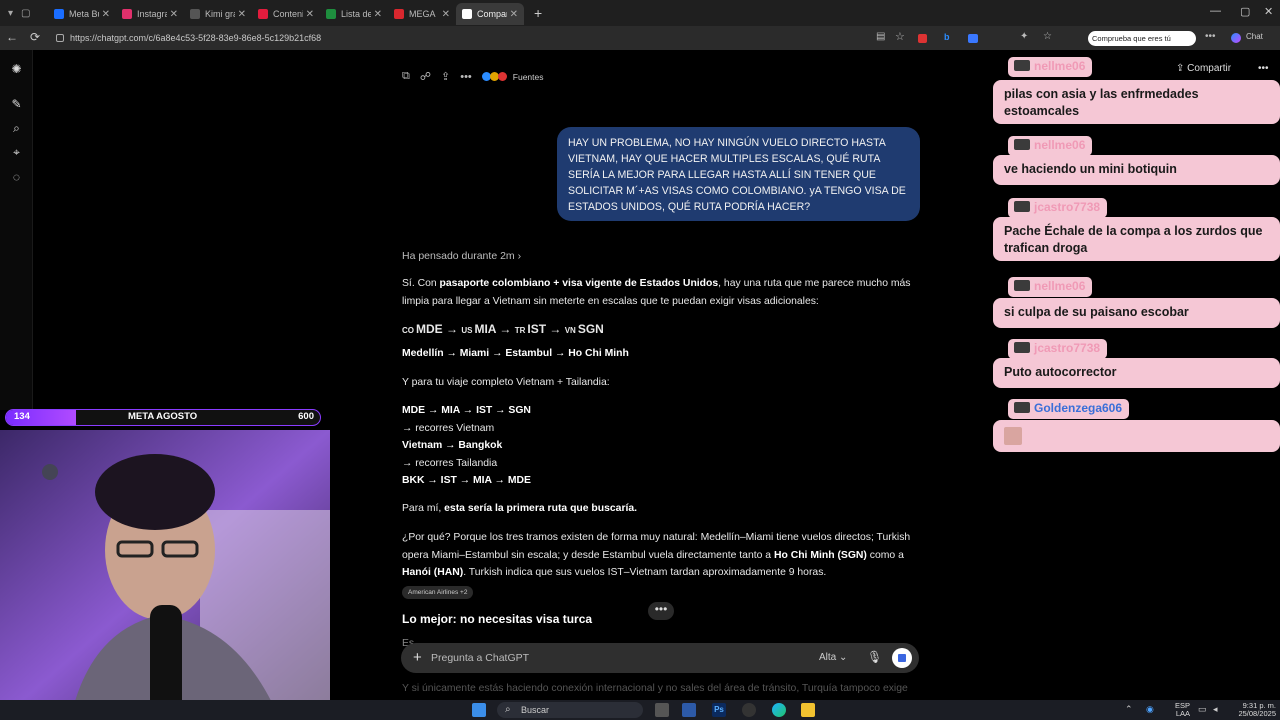  What do you see at coordinates (973, 38) in the screenshot?
I see `extension-blue-icon` at bounding box center [973, 38].